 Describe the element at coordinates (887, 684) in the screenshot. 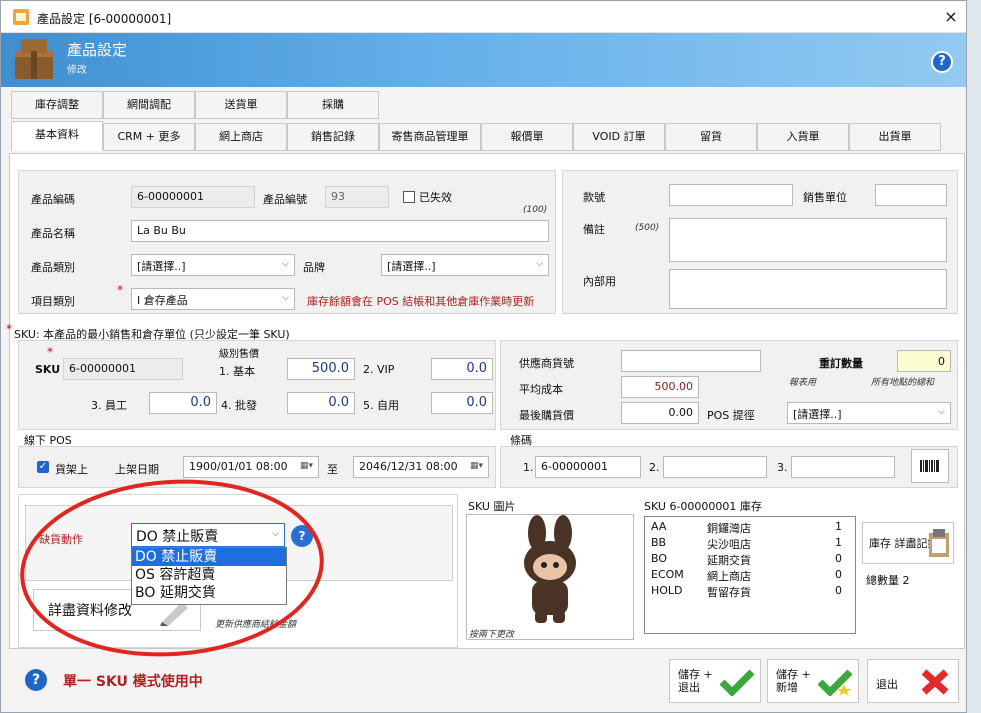

I see `exit-label: 退出` at that location.